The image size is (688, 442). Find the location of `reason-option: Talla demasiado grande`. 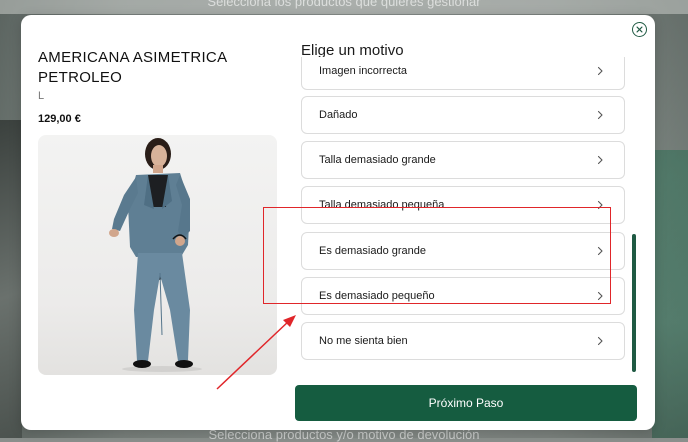

reason-option: Talla demasiado grande is located at coordinates (463, 160).